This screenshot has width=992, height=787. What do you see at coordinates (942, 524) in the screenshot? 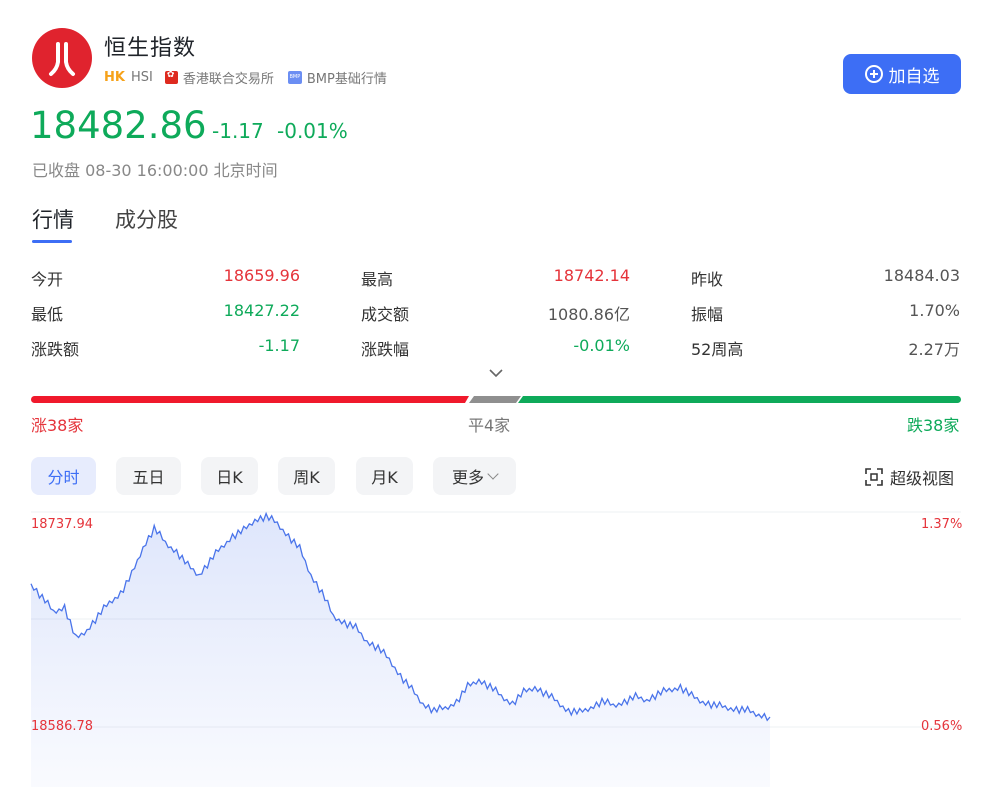
I see `pct-axis-high-label: 1.37%` at bounding box center [942, 524].